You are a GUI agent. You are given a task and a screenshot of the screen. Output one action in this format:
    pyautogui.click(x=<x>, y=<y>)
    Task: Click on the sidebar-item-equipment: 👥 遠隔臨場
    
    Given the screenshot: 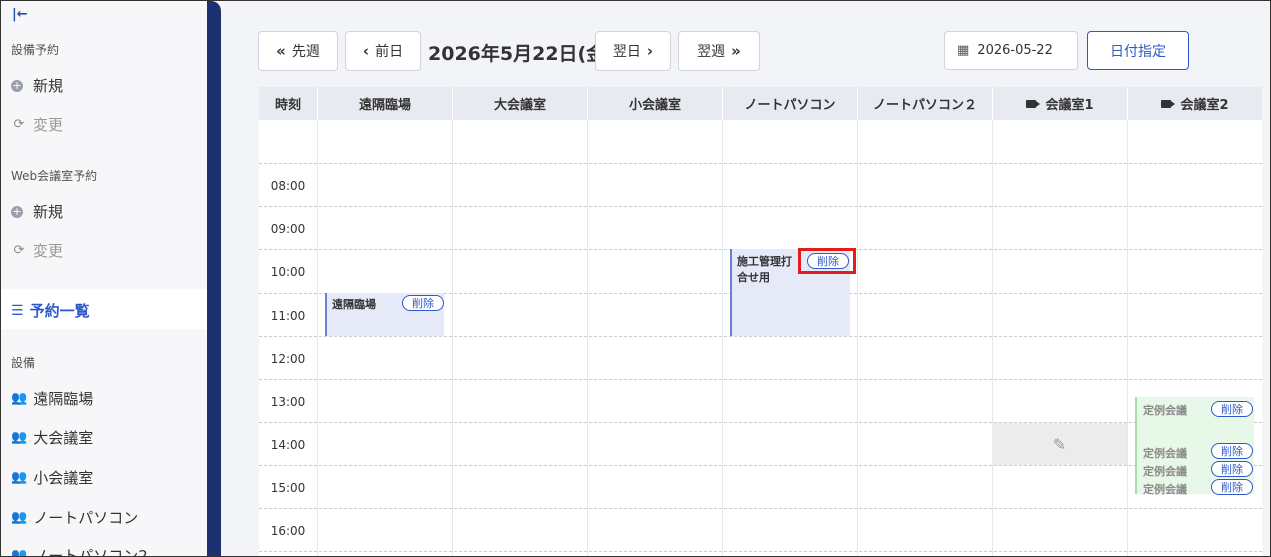 What is the action you would take?
    pyautogui.click(x=52, y=398)
    